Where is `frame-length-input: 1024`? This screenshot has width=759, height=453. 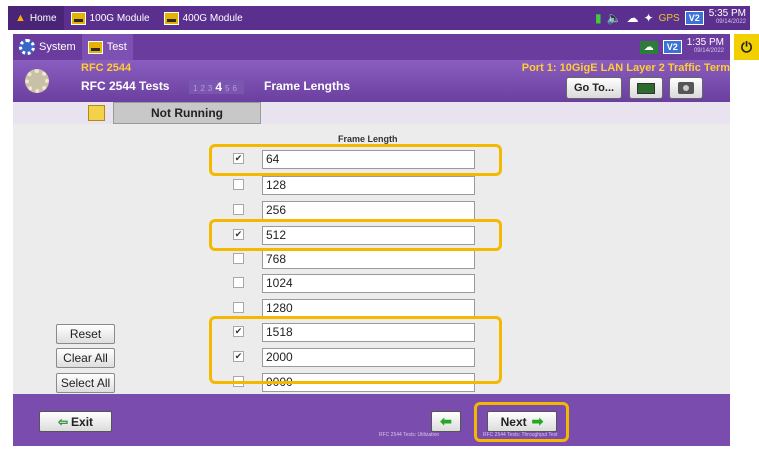
frame-length-input: 1024 is located at coordinates (368, 283).